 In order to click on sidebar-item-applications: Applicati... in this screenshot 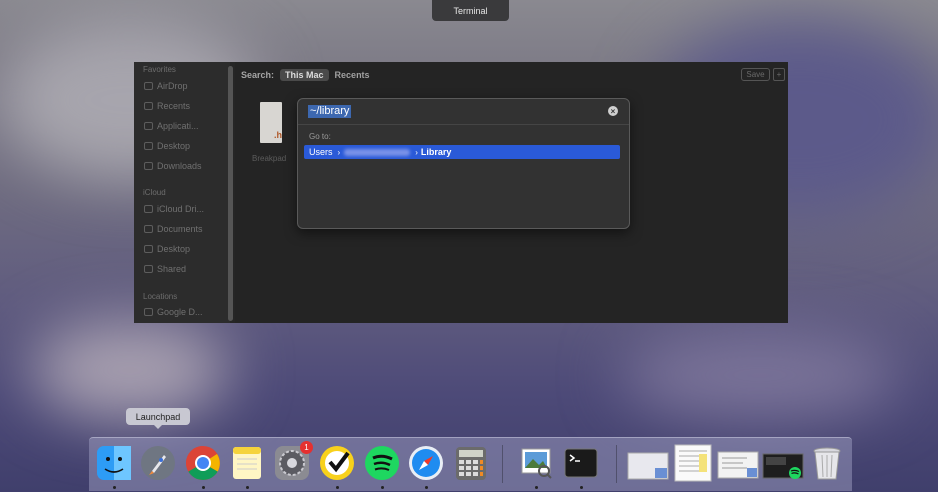, I will do `click(171, 126)`.